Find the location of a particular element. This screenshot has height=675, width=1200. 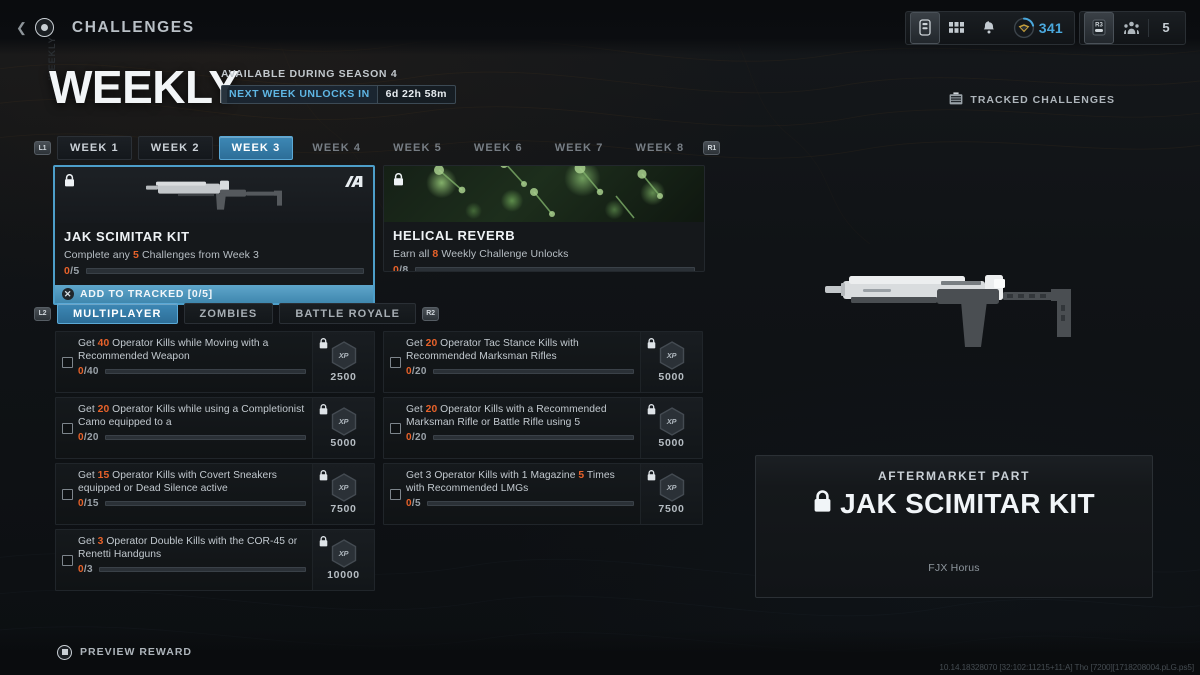

reward-progress-bar is located at coordinates (224, 271).